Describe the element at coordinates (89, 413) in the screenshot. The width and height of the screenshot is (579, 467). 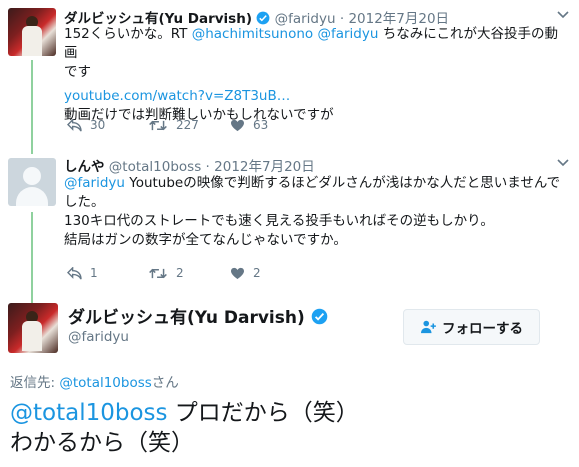
I see `mention-link: @total10boss` at that location.